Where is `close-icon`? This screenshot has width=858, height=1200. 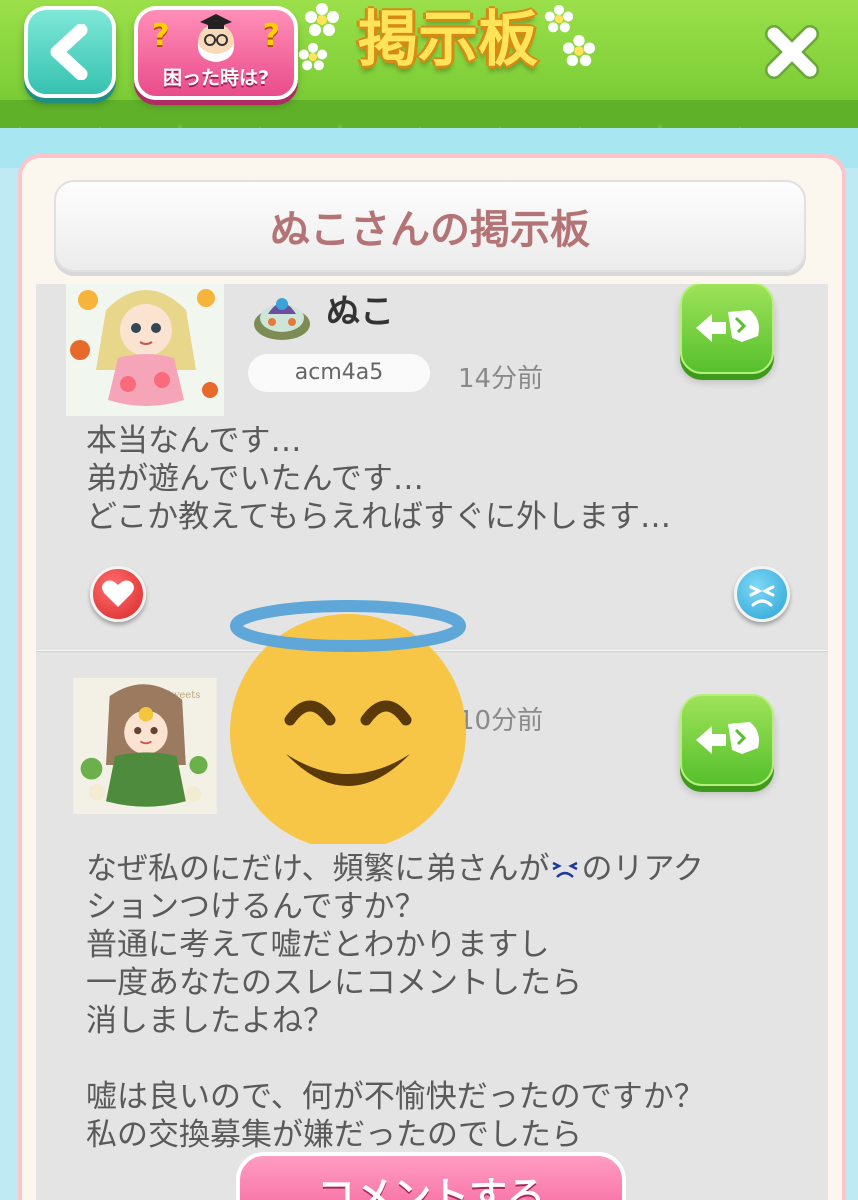
close-icon is located at coordinates (792, 52).